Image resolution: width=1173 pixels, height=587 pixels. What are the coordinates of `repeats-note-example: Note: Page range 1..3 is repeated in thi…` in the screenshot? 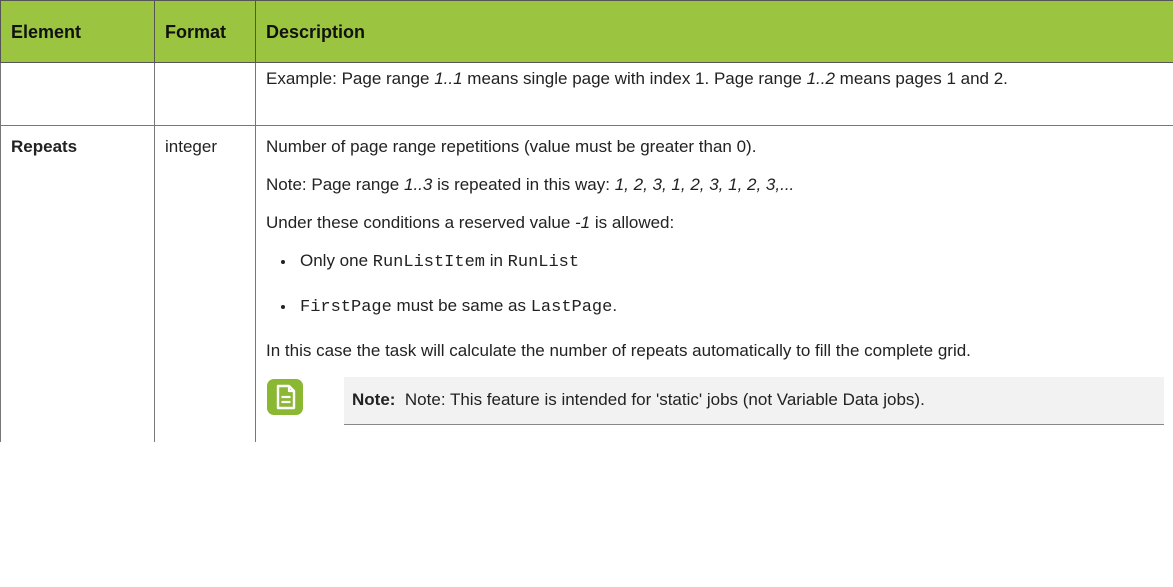 It's located at (715, 185).